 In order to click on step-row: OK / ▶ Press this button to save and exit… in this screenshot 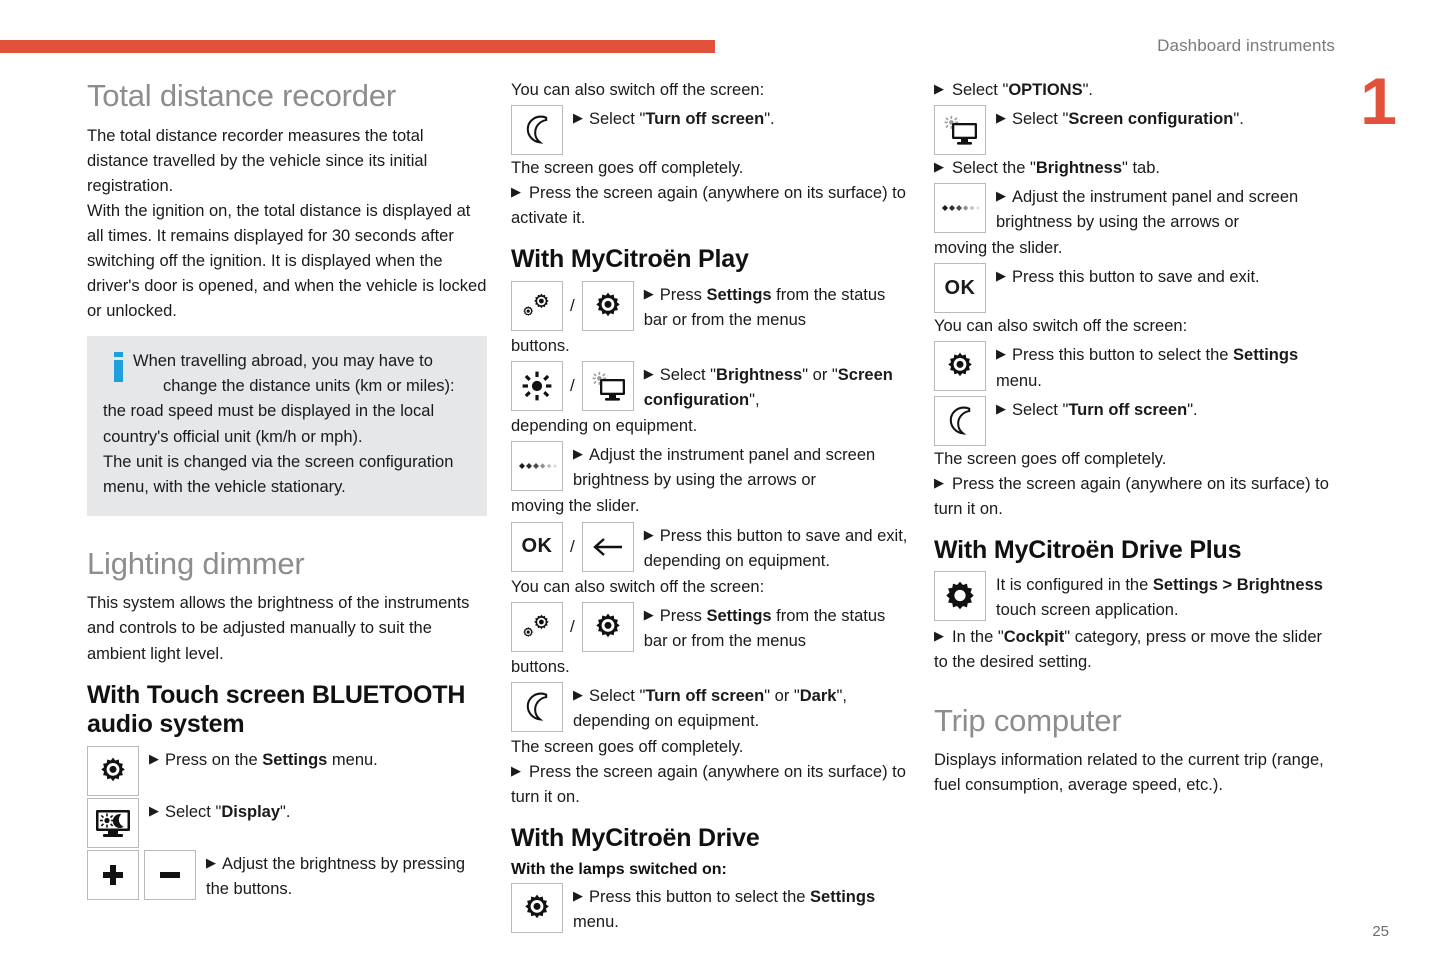, I will do `click(712, 547)`.